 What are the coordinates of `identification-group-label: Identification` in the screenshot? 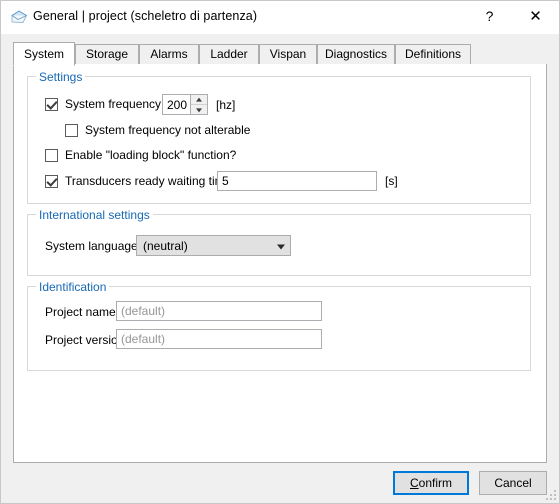 It's located at (73, 287).